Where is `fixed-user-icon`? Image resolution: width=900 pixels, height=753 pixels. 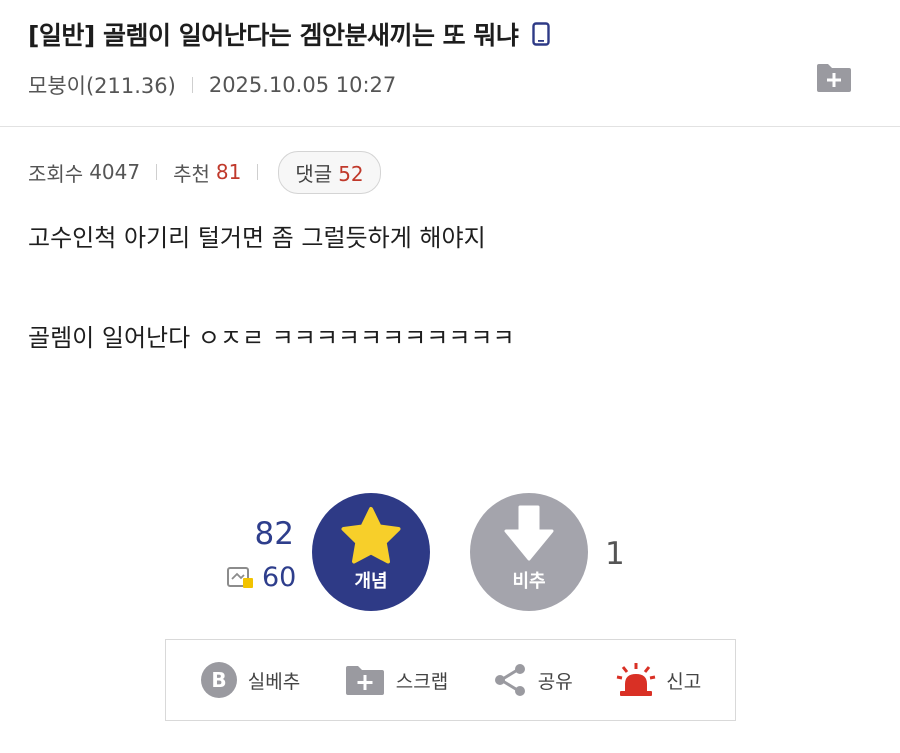 fixed-user-icon is located at coordinates (240, 577).